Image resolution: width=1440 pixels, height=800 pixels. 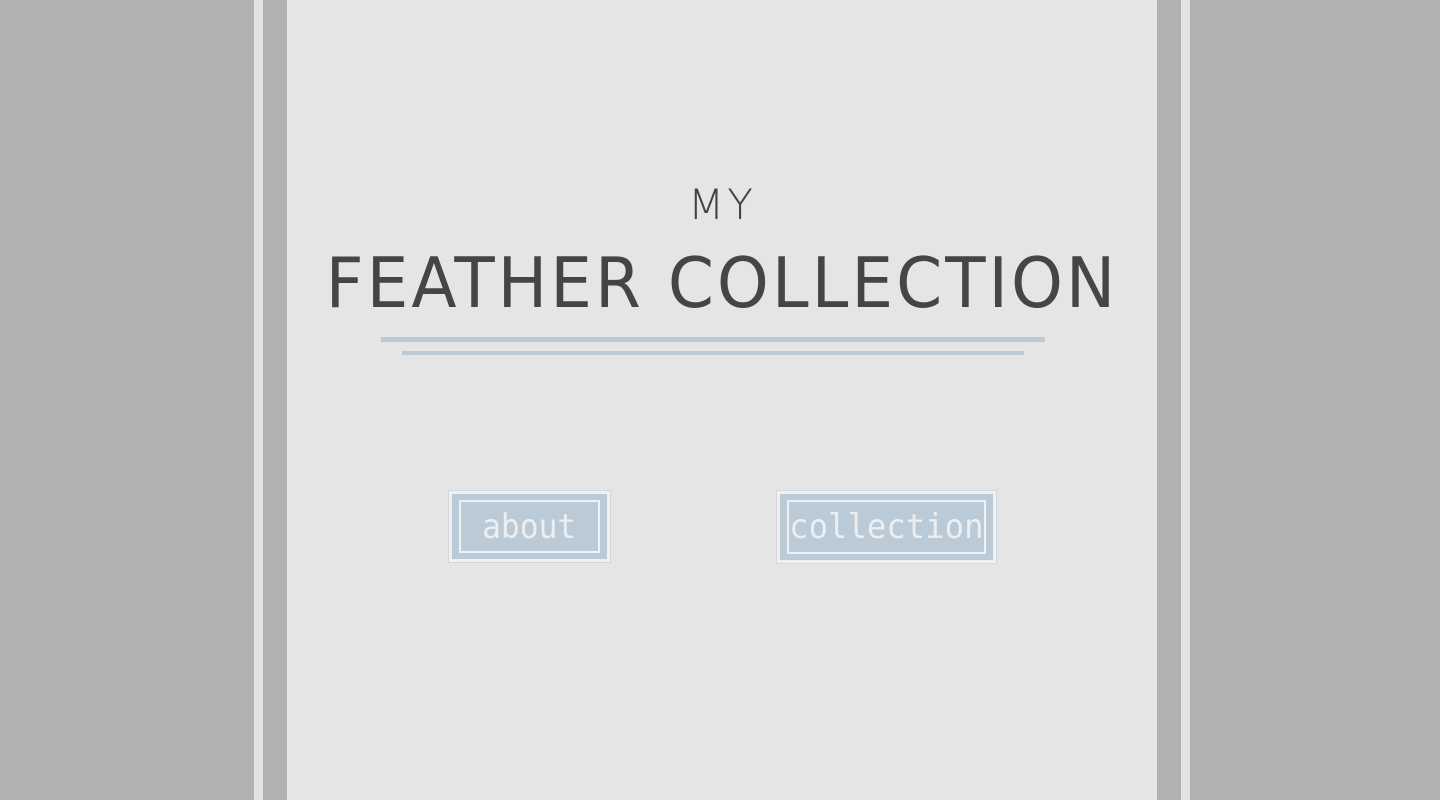 I want to click on about-button: about, so click(x=529, y=526).